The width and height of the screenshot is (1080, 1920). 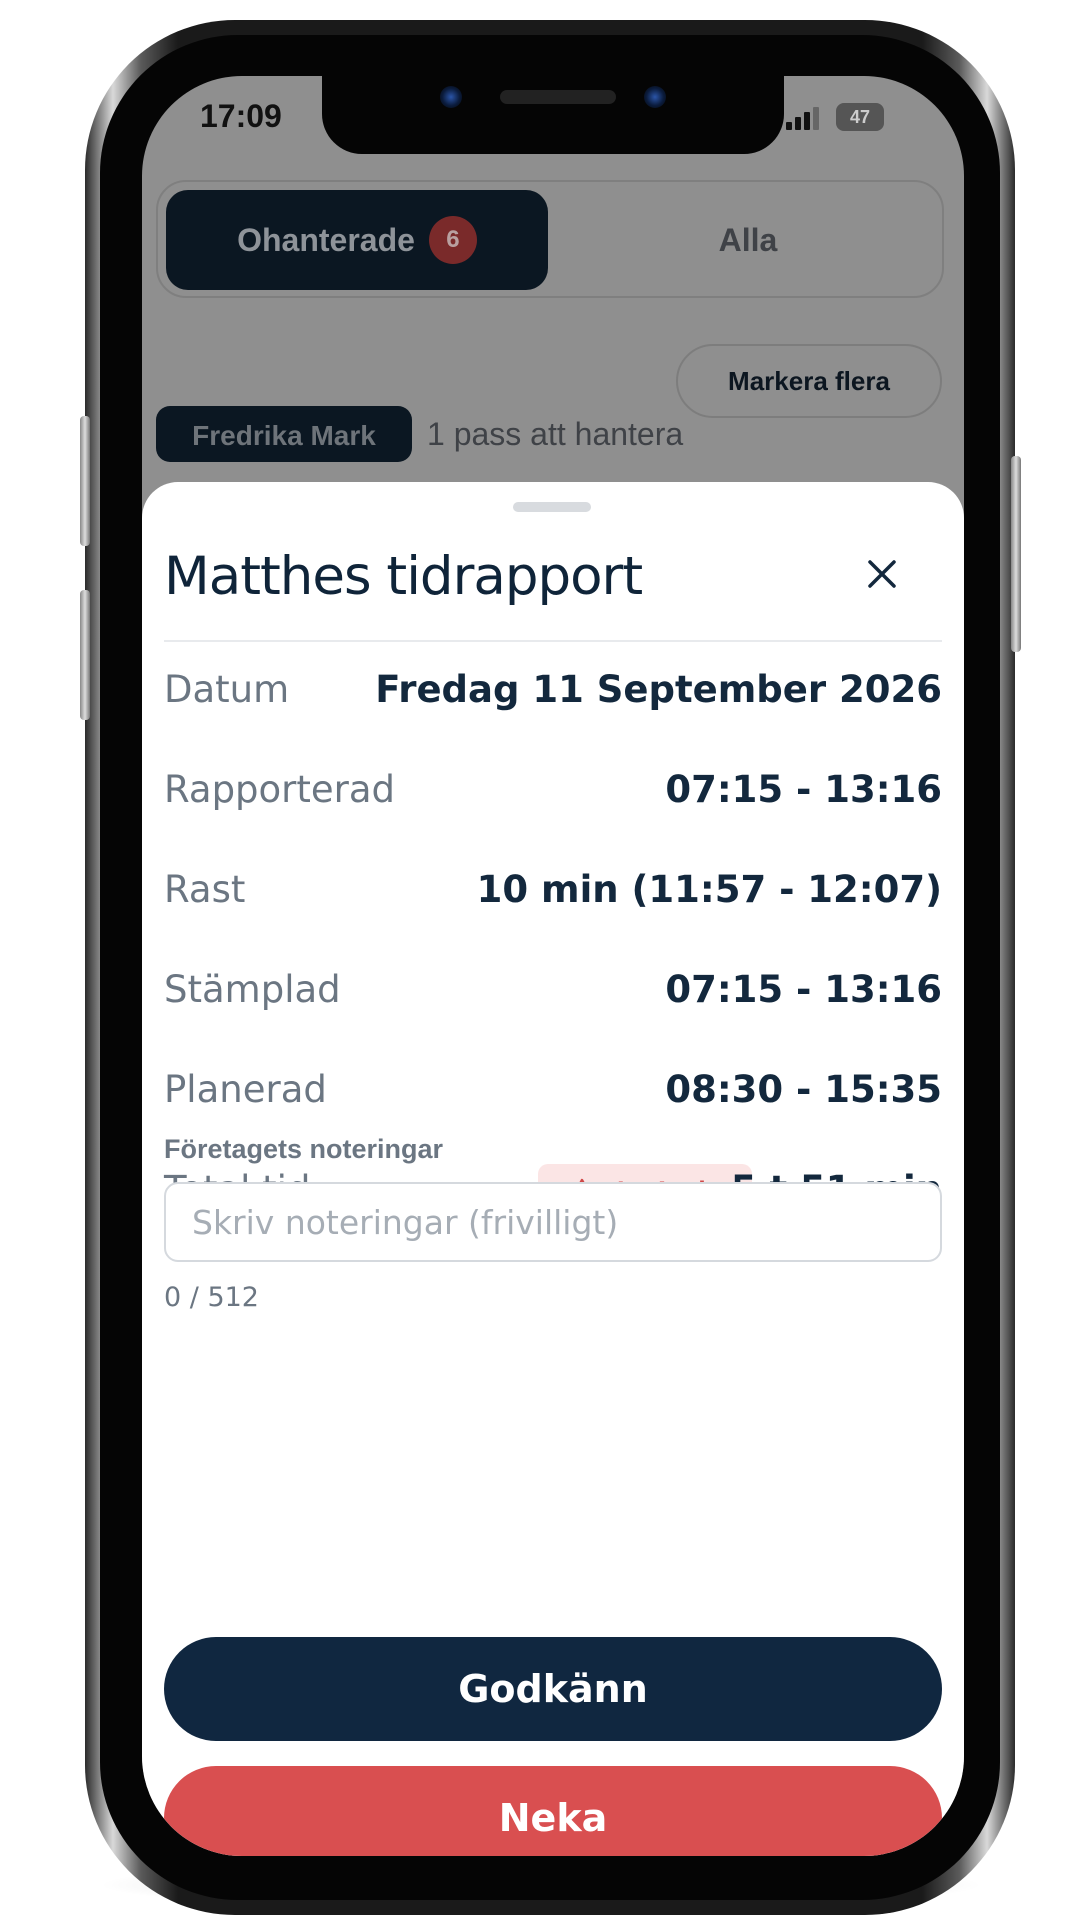 I want to click on row-label: Stämplad, so click(x=252, y=989).